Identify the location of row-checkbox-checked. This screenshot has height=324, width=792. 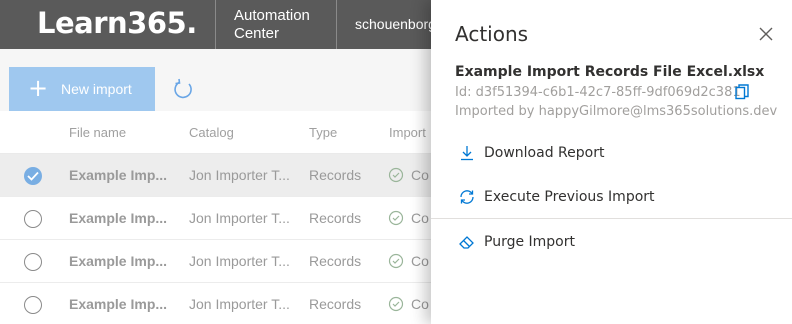
(33, 176).